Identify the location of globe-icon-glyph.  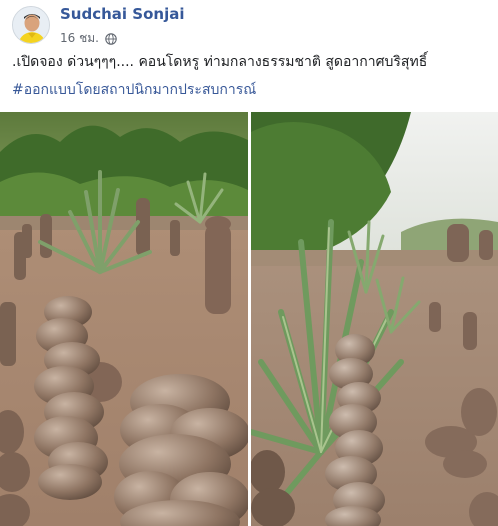
(111, 39).